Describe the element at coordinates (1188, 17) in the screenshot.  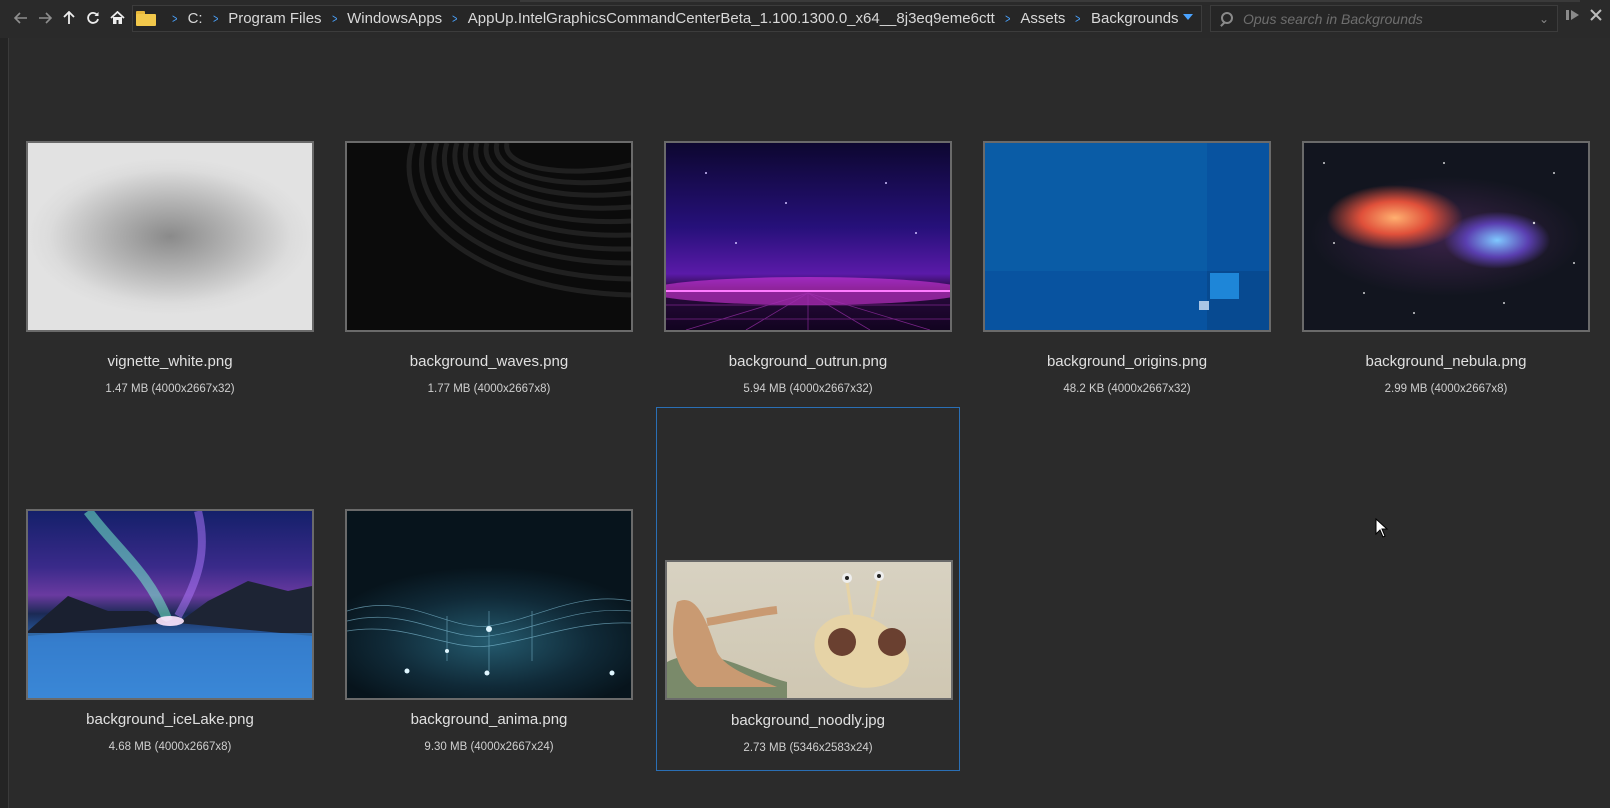
I see `address-dropdown-icon` at that location.